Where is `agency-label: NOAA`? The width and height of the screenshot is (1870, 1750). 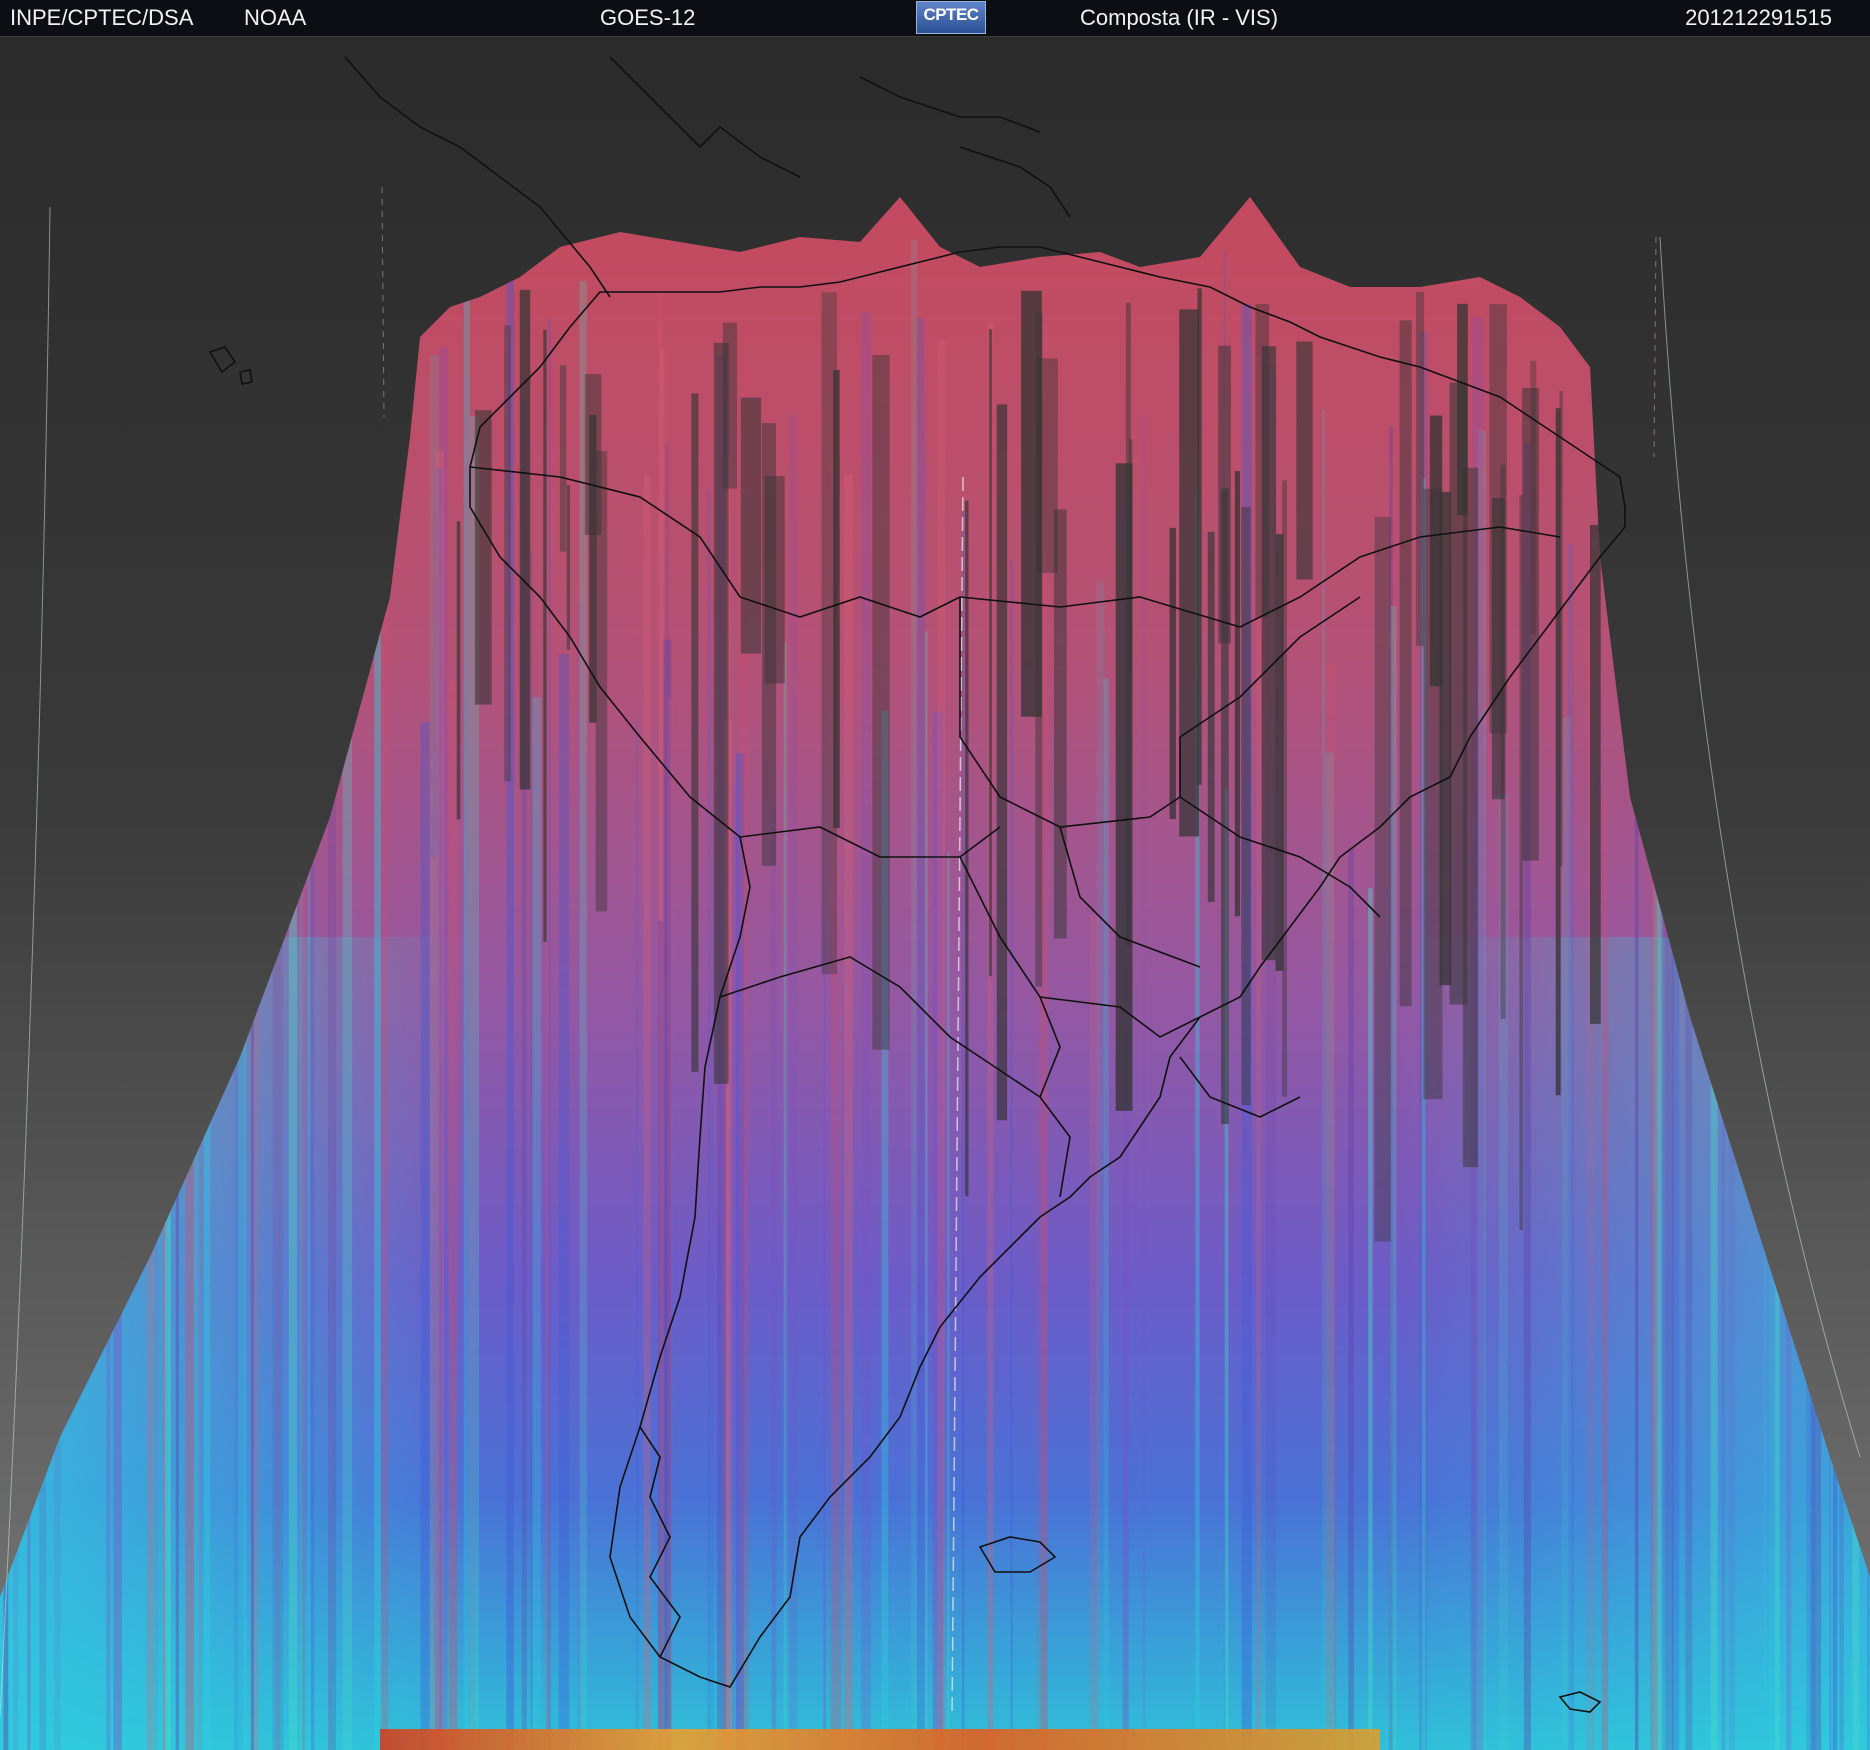 agency-label: NOAA is located at coordinates (275, 17).